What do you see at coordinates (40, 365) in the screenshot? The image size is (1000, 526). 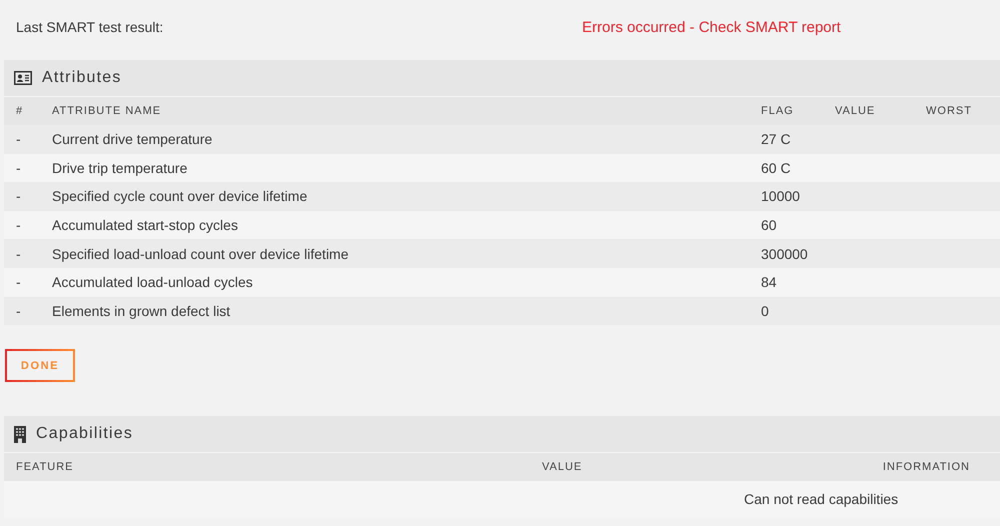 I see `done-button: DONE` at bounding box center [40, 365].